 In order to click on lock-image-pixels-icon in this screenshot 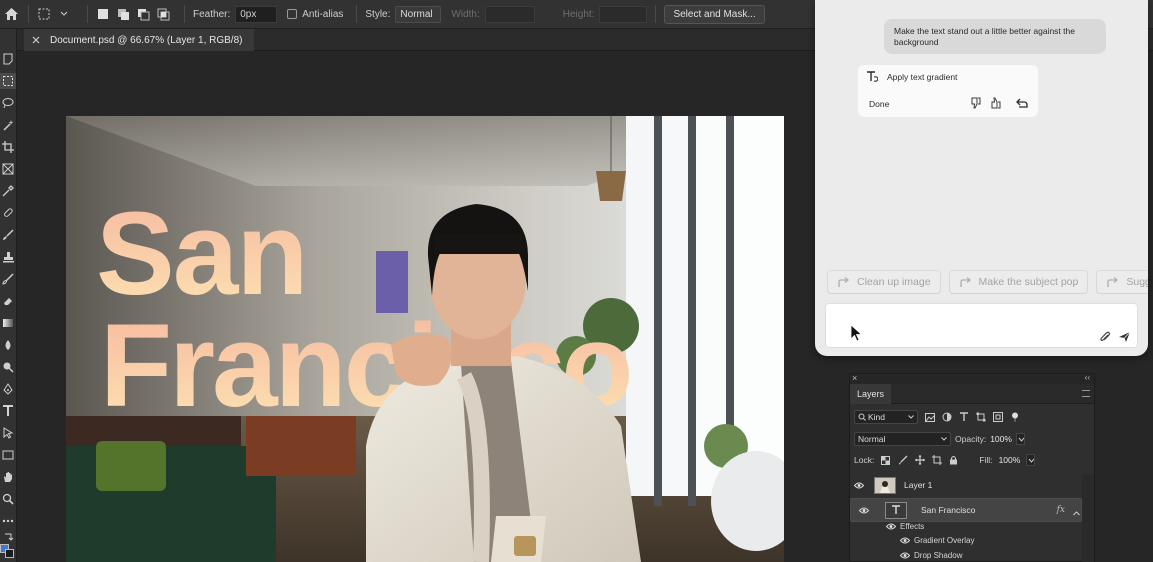, I will do `click(902, 460)`.